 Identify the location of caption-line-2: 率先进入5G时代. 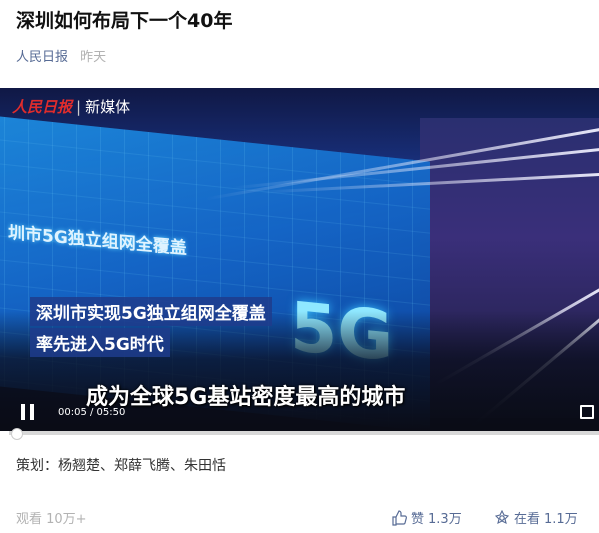
(100, 342).